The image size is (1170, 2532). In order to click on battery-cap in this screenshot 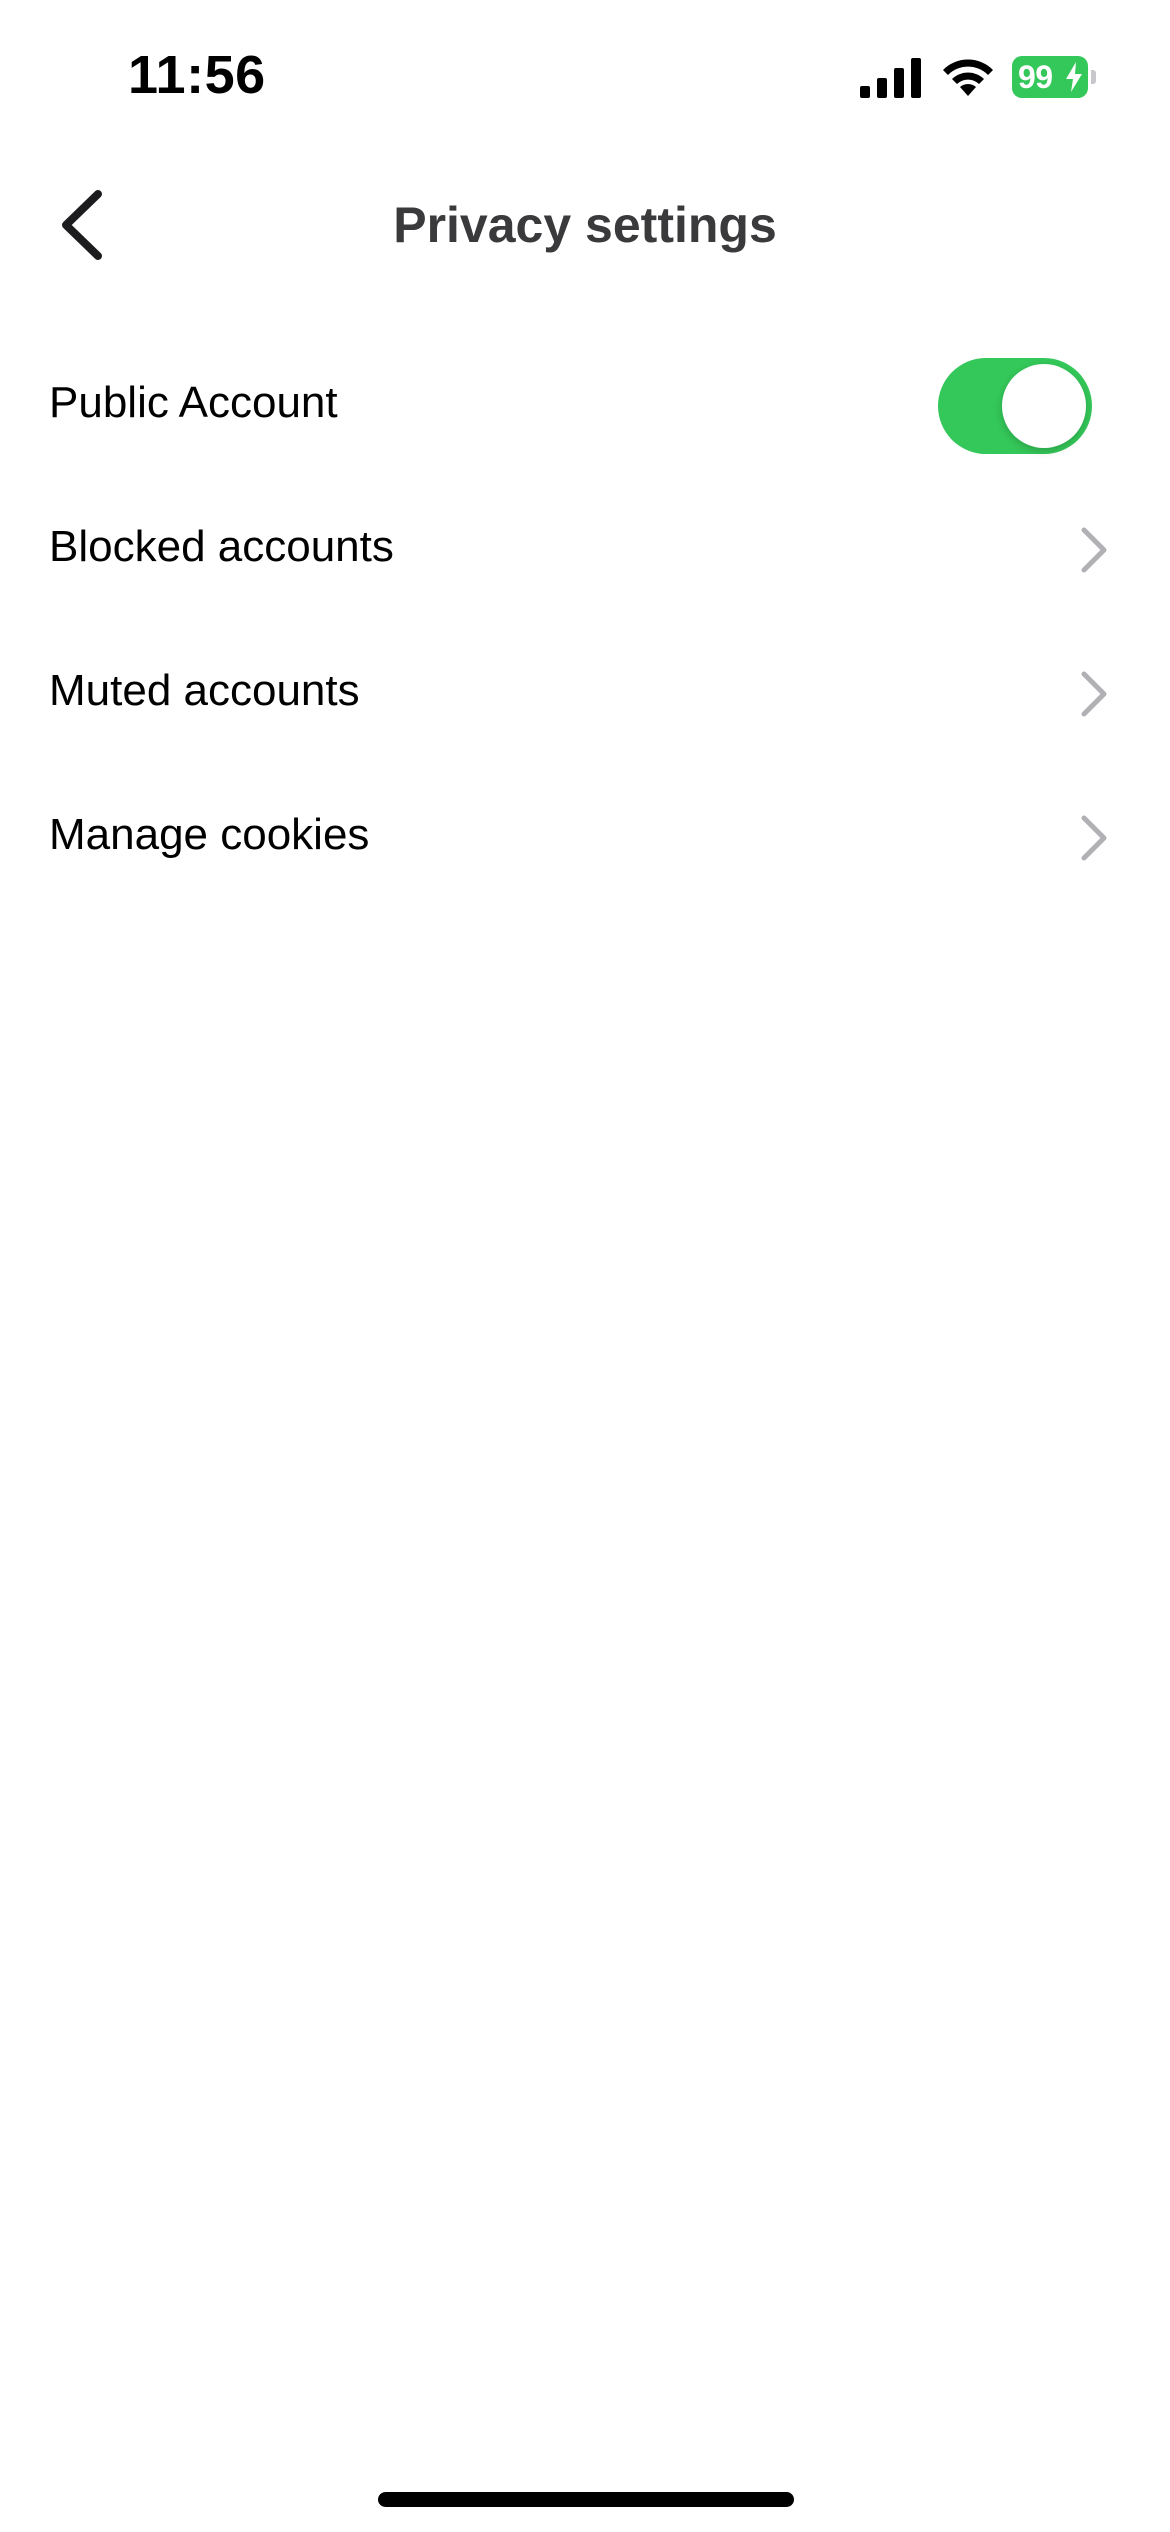, I will do `click(1093, 77)`.